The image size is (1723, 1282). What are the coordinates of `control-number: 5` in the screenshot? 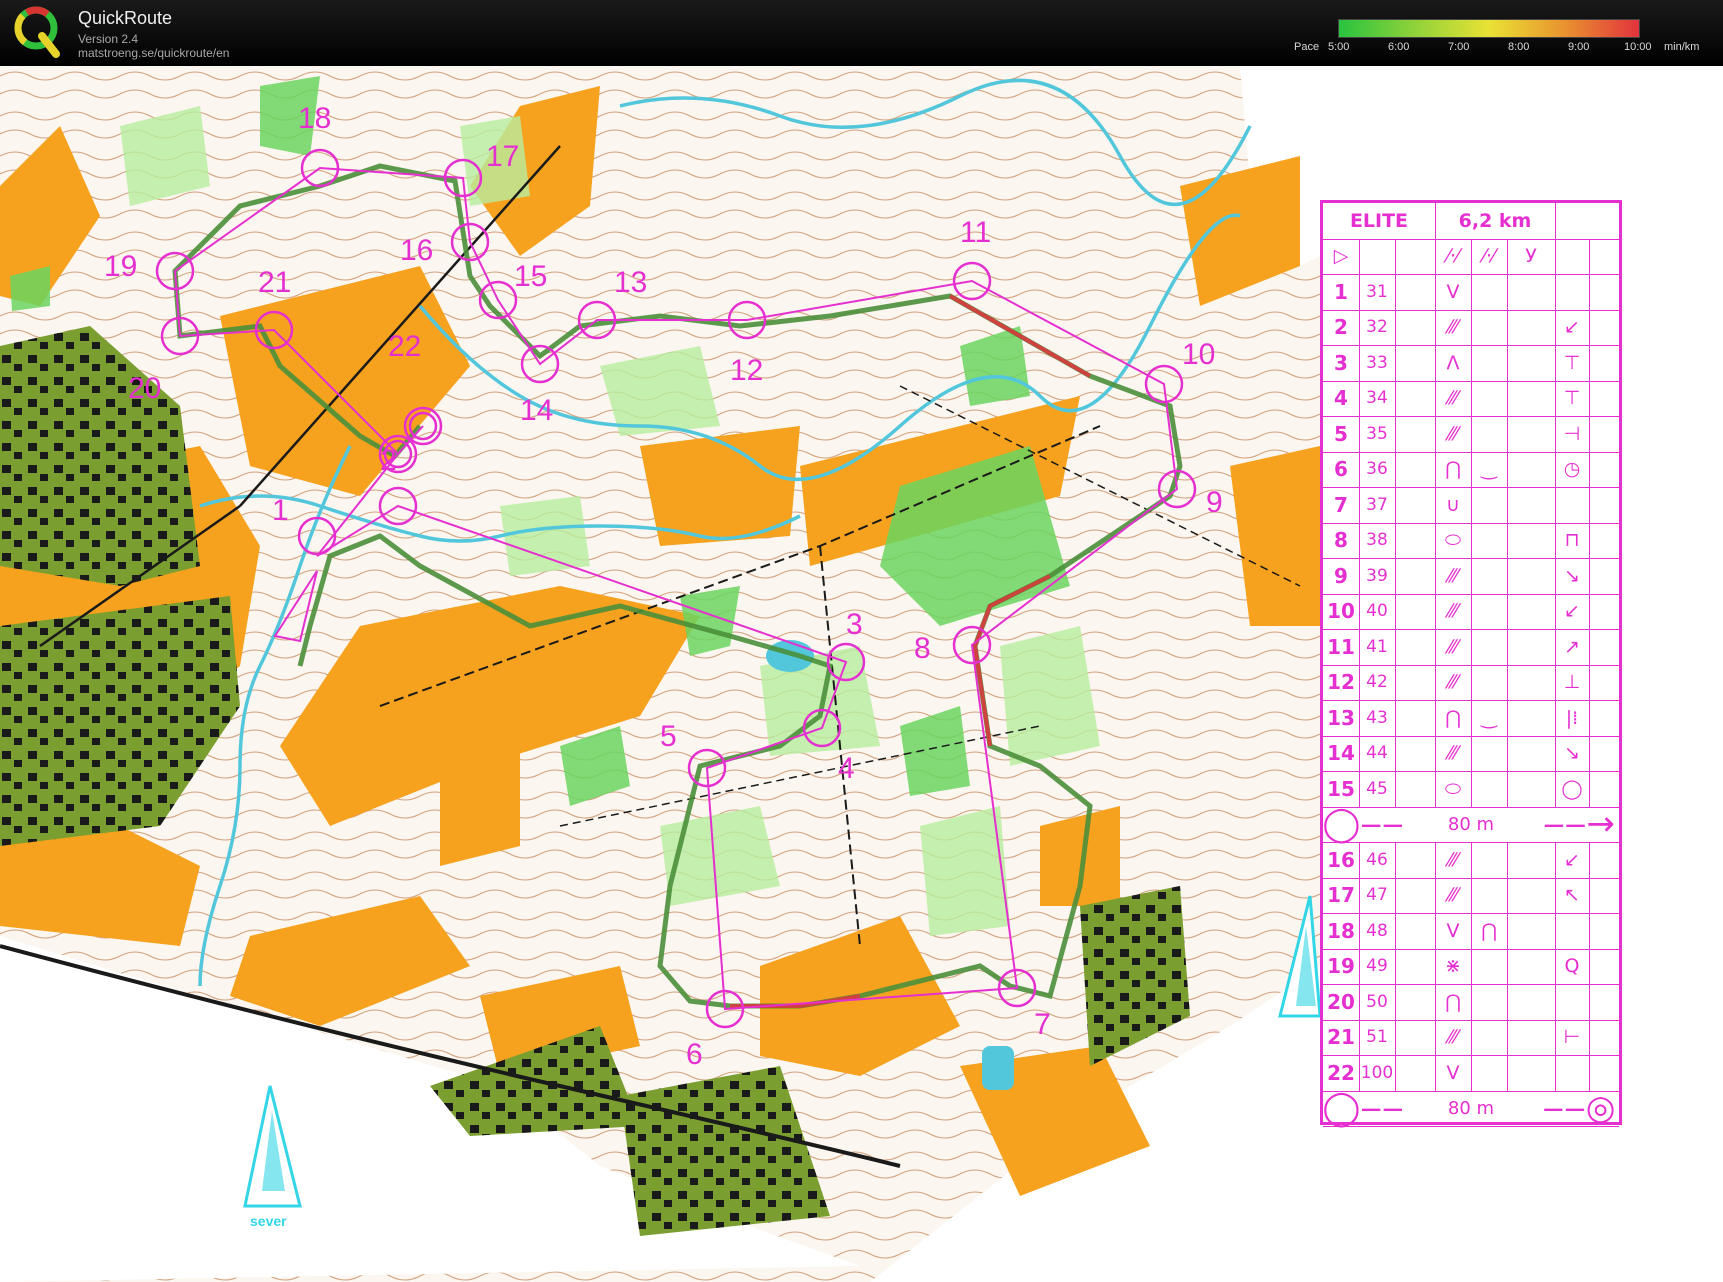 It's located at (1341, 433).